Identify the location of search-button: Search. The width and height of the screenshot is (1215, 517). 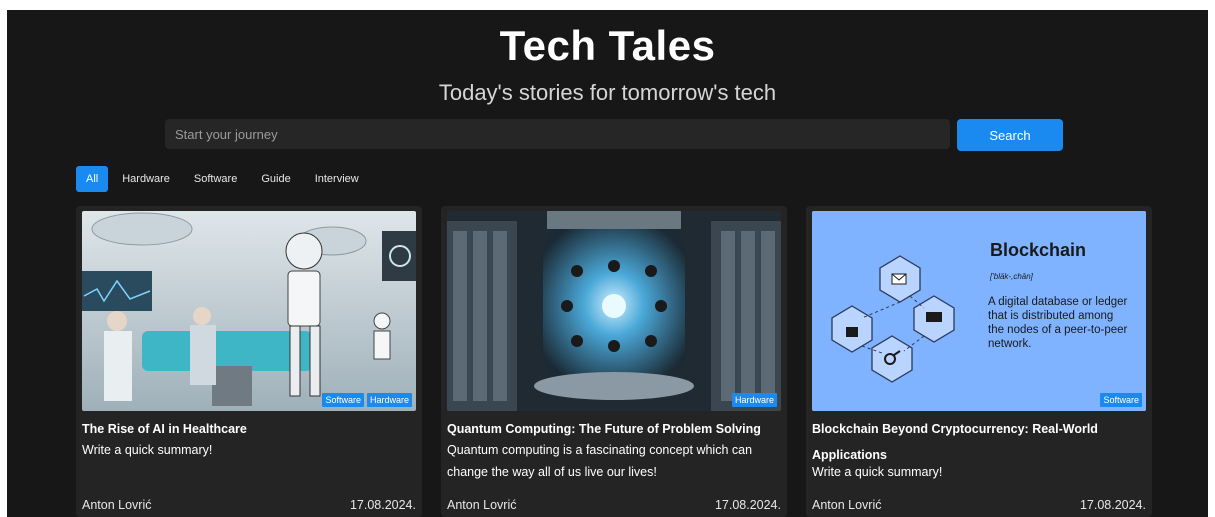
(1010, 135).